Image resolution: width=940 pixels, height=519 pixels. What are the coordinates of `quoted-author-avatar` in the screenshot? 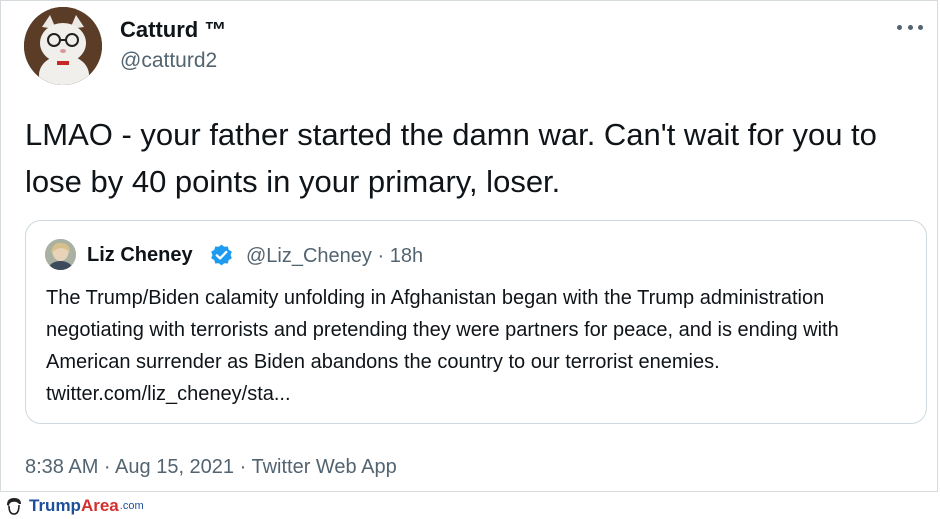 It's located at (60, 254).